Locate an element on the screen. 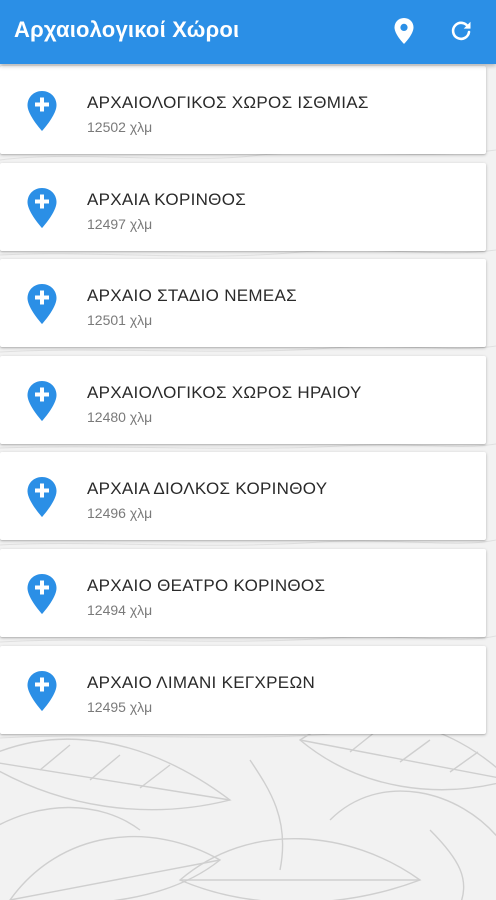 The image size is (496, 900). list-item: ΑΡΧΑΙΑ ΚΟΡΙΝΘΟΣ 12497 χλμ is located at coordinates (243, 207).